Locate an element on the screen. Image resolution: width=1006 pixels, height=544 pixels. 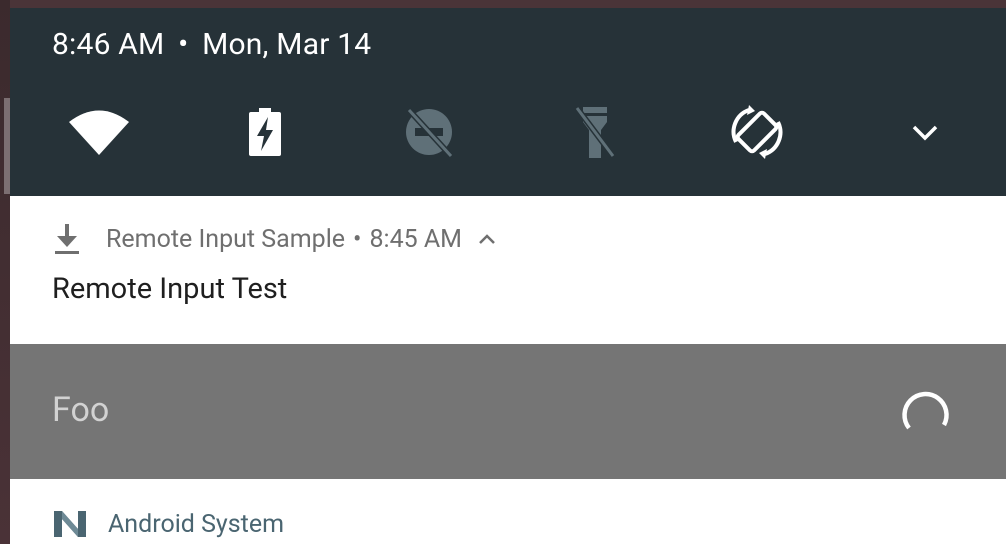
chevron-down-icon is located at coordinates (925, 133).